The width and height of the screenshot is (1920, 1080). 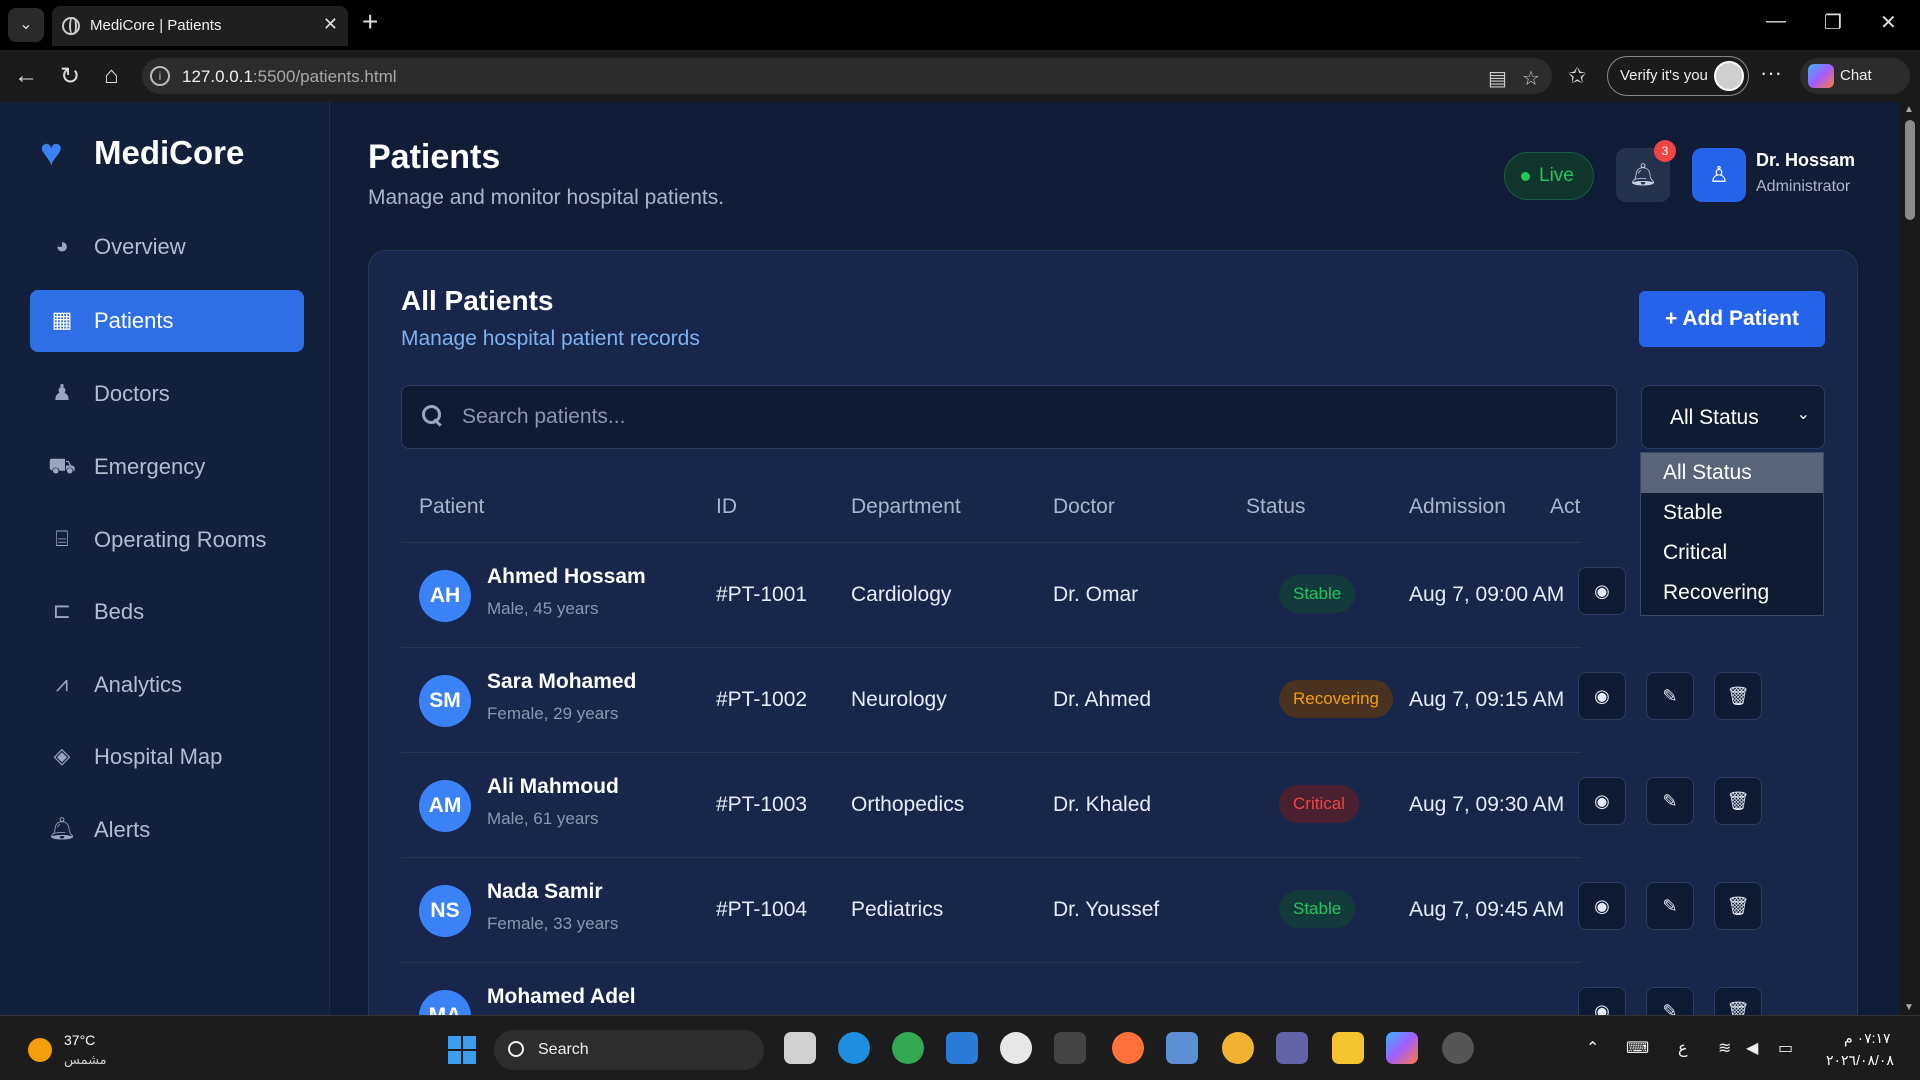 What do you see at coordinates (1714, 417) in the screenshot?
I see `status-filter-value: All Status` at bounding box center [1714, 417].